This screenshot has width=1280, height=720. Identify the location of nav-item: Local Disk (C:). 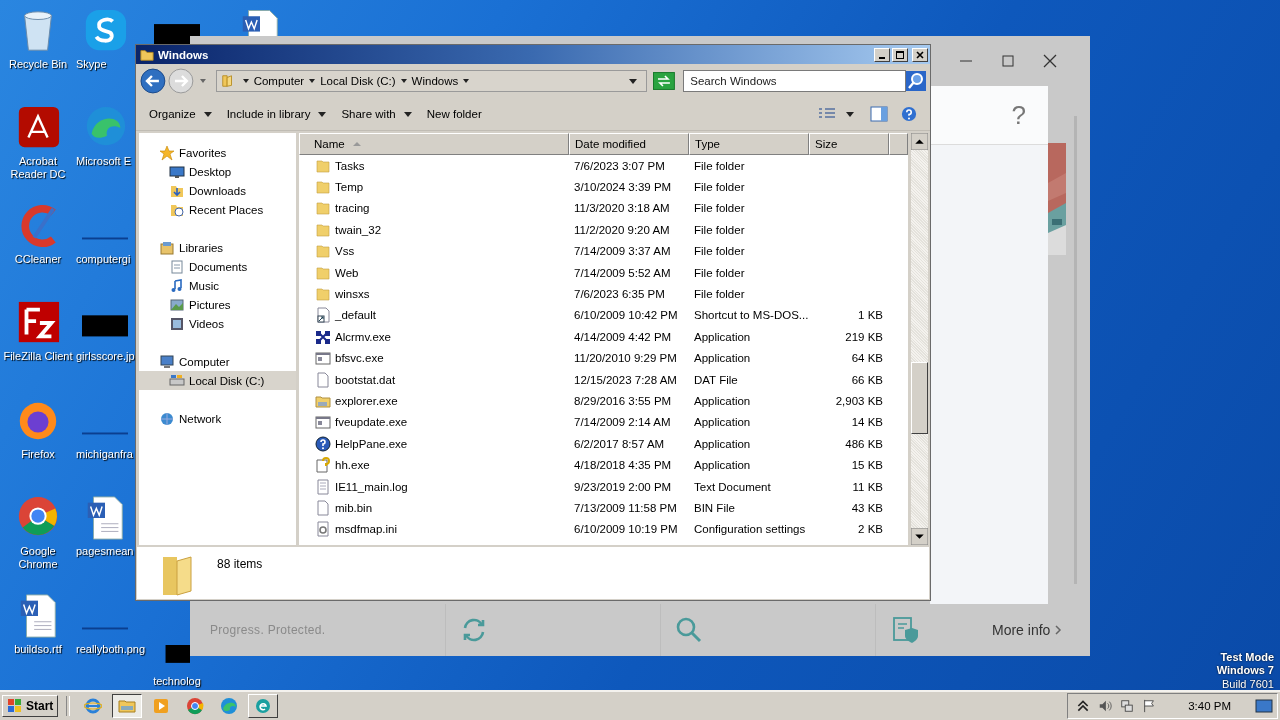
(217, 380).